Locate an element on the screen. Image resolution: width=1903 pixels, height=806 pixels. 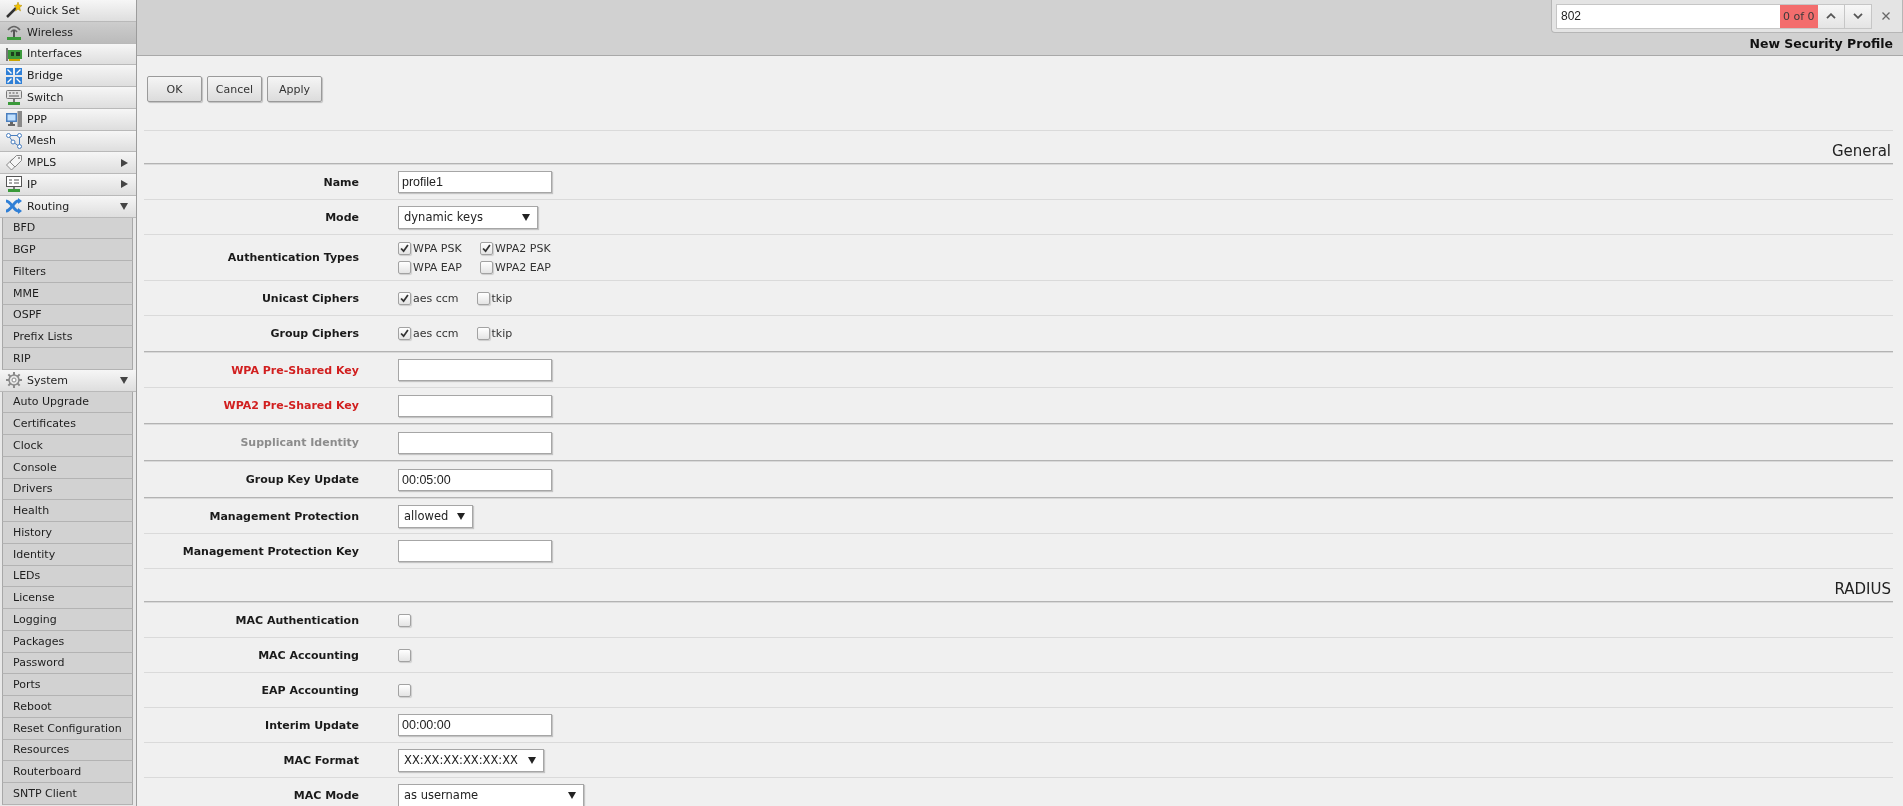
sidebar-subitem: Resources is located at coordinates (67, 750).